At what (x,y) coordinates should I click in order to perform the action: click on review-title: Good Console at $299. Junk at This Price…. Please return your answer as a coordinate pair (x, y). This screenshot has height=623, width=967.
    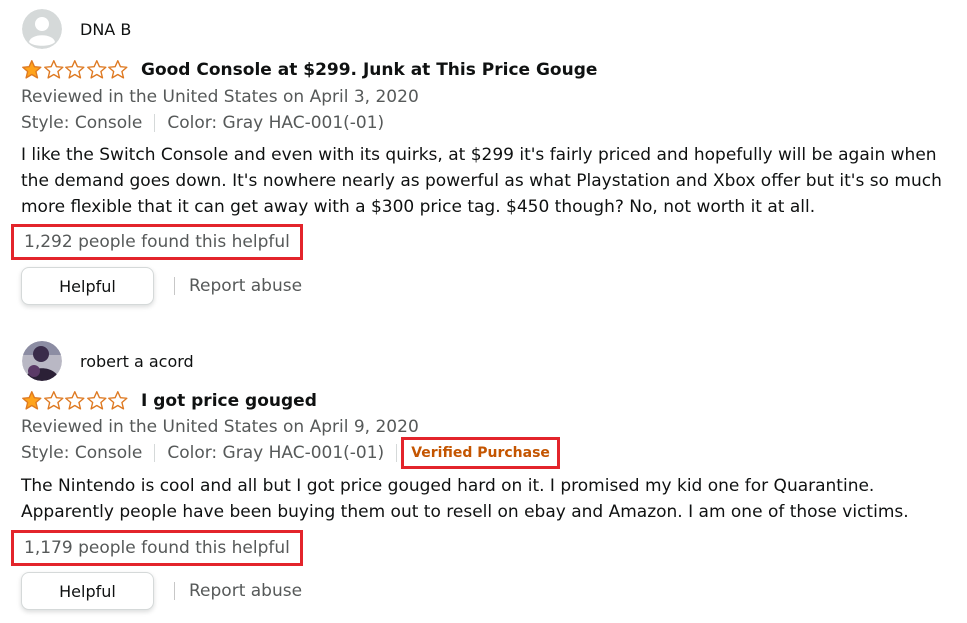
    Looking at the image, I should click on (369, 70).